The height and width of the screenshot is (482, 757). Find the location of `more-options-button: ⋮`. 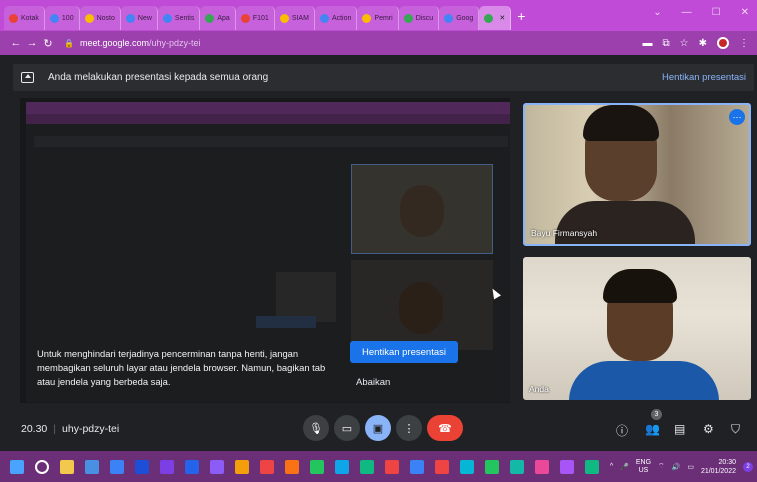

more-options-button: ⋮ is located at coordinates (409, 428).